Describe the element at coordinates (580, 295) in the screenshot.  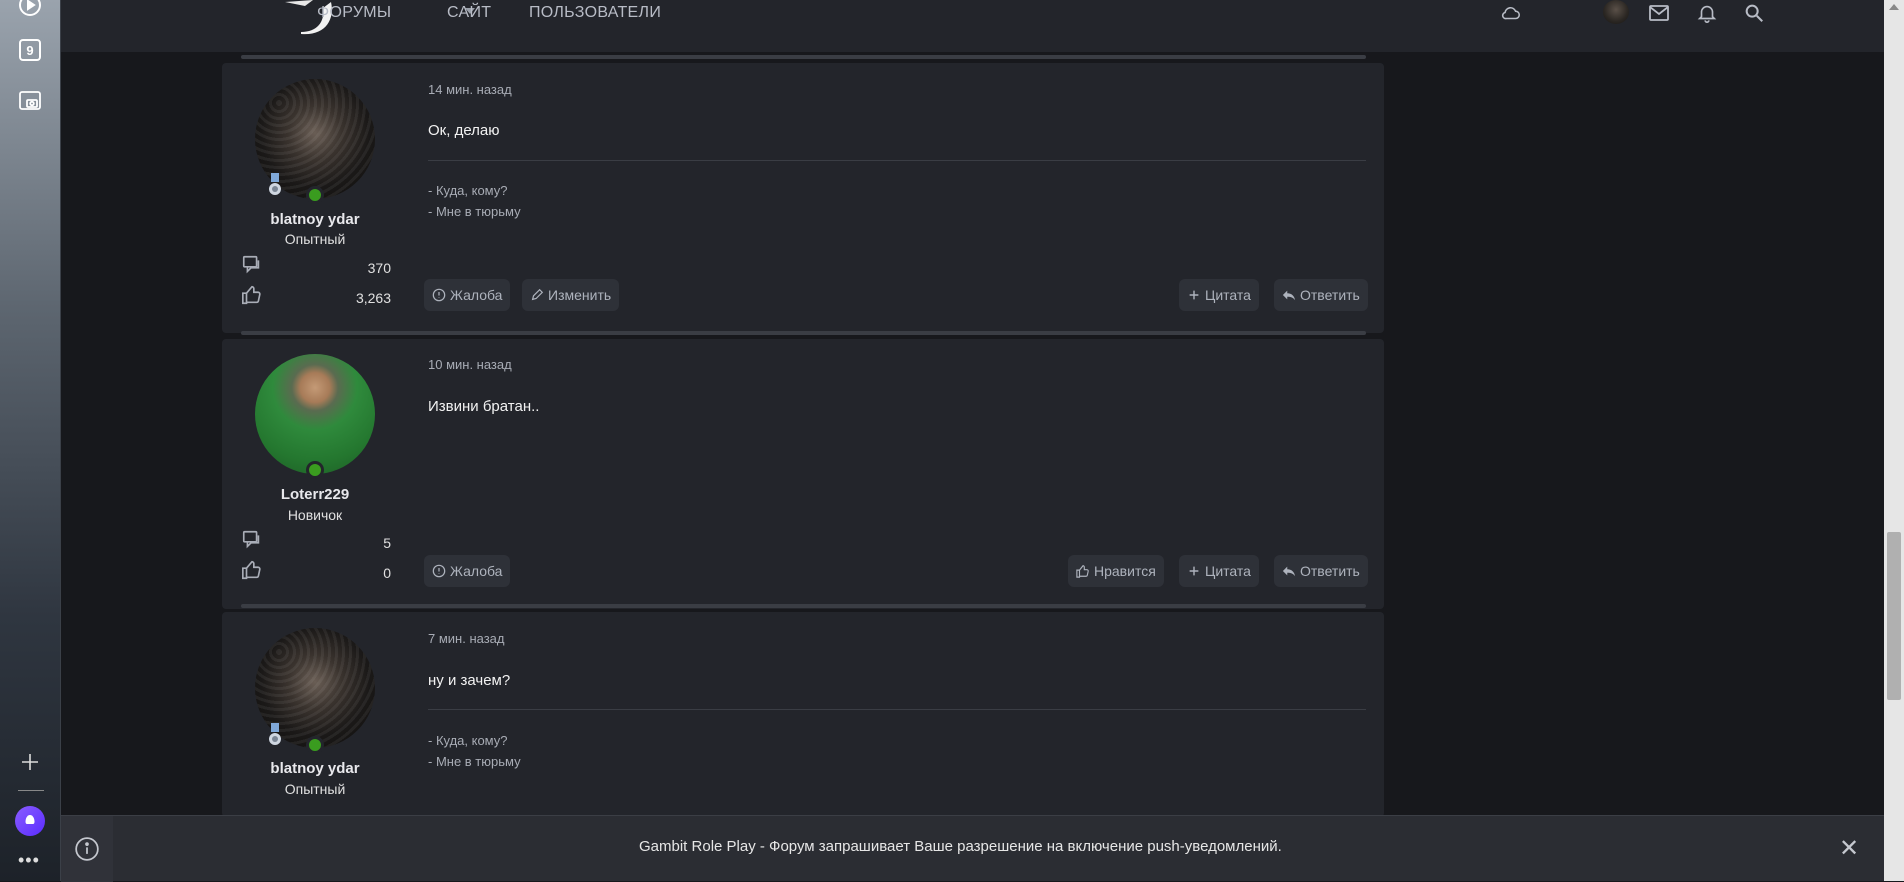
I see `edit-label: Изменить` at that location.